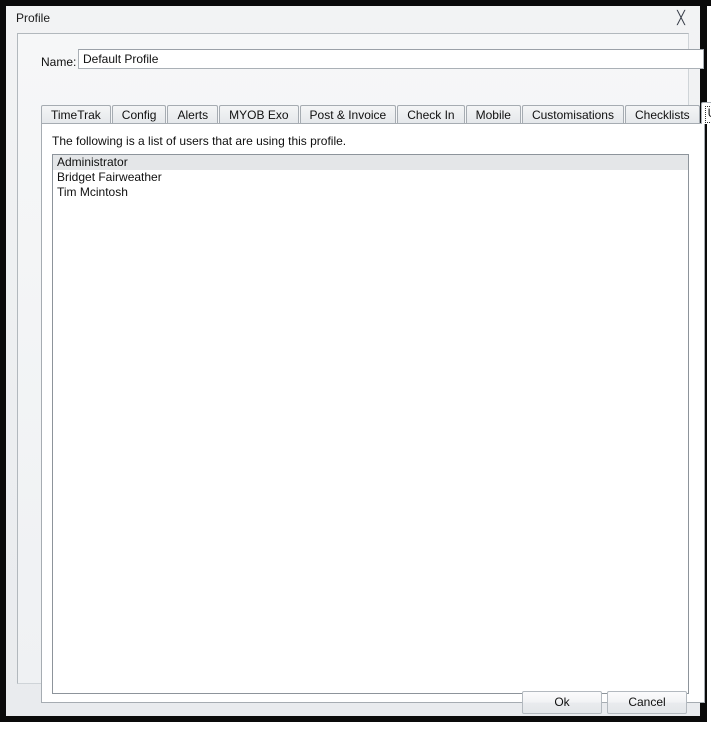 The image size is (711, 735). Describe the element at coordinates (33, 18) in the screenshot. I see `window-title: Profile` at that location.